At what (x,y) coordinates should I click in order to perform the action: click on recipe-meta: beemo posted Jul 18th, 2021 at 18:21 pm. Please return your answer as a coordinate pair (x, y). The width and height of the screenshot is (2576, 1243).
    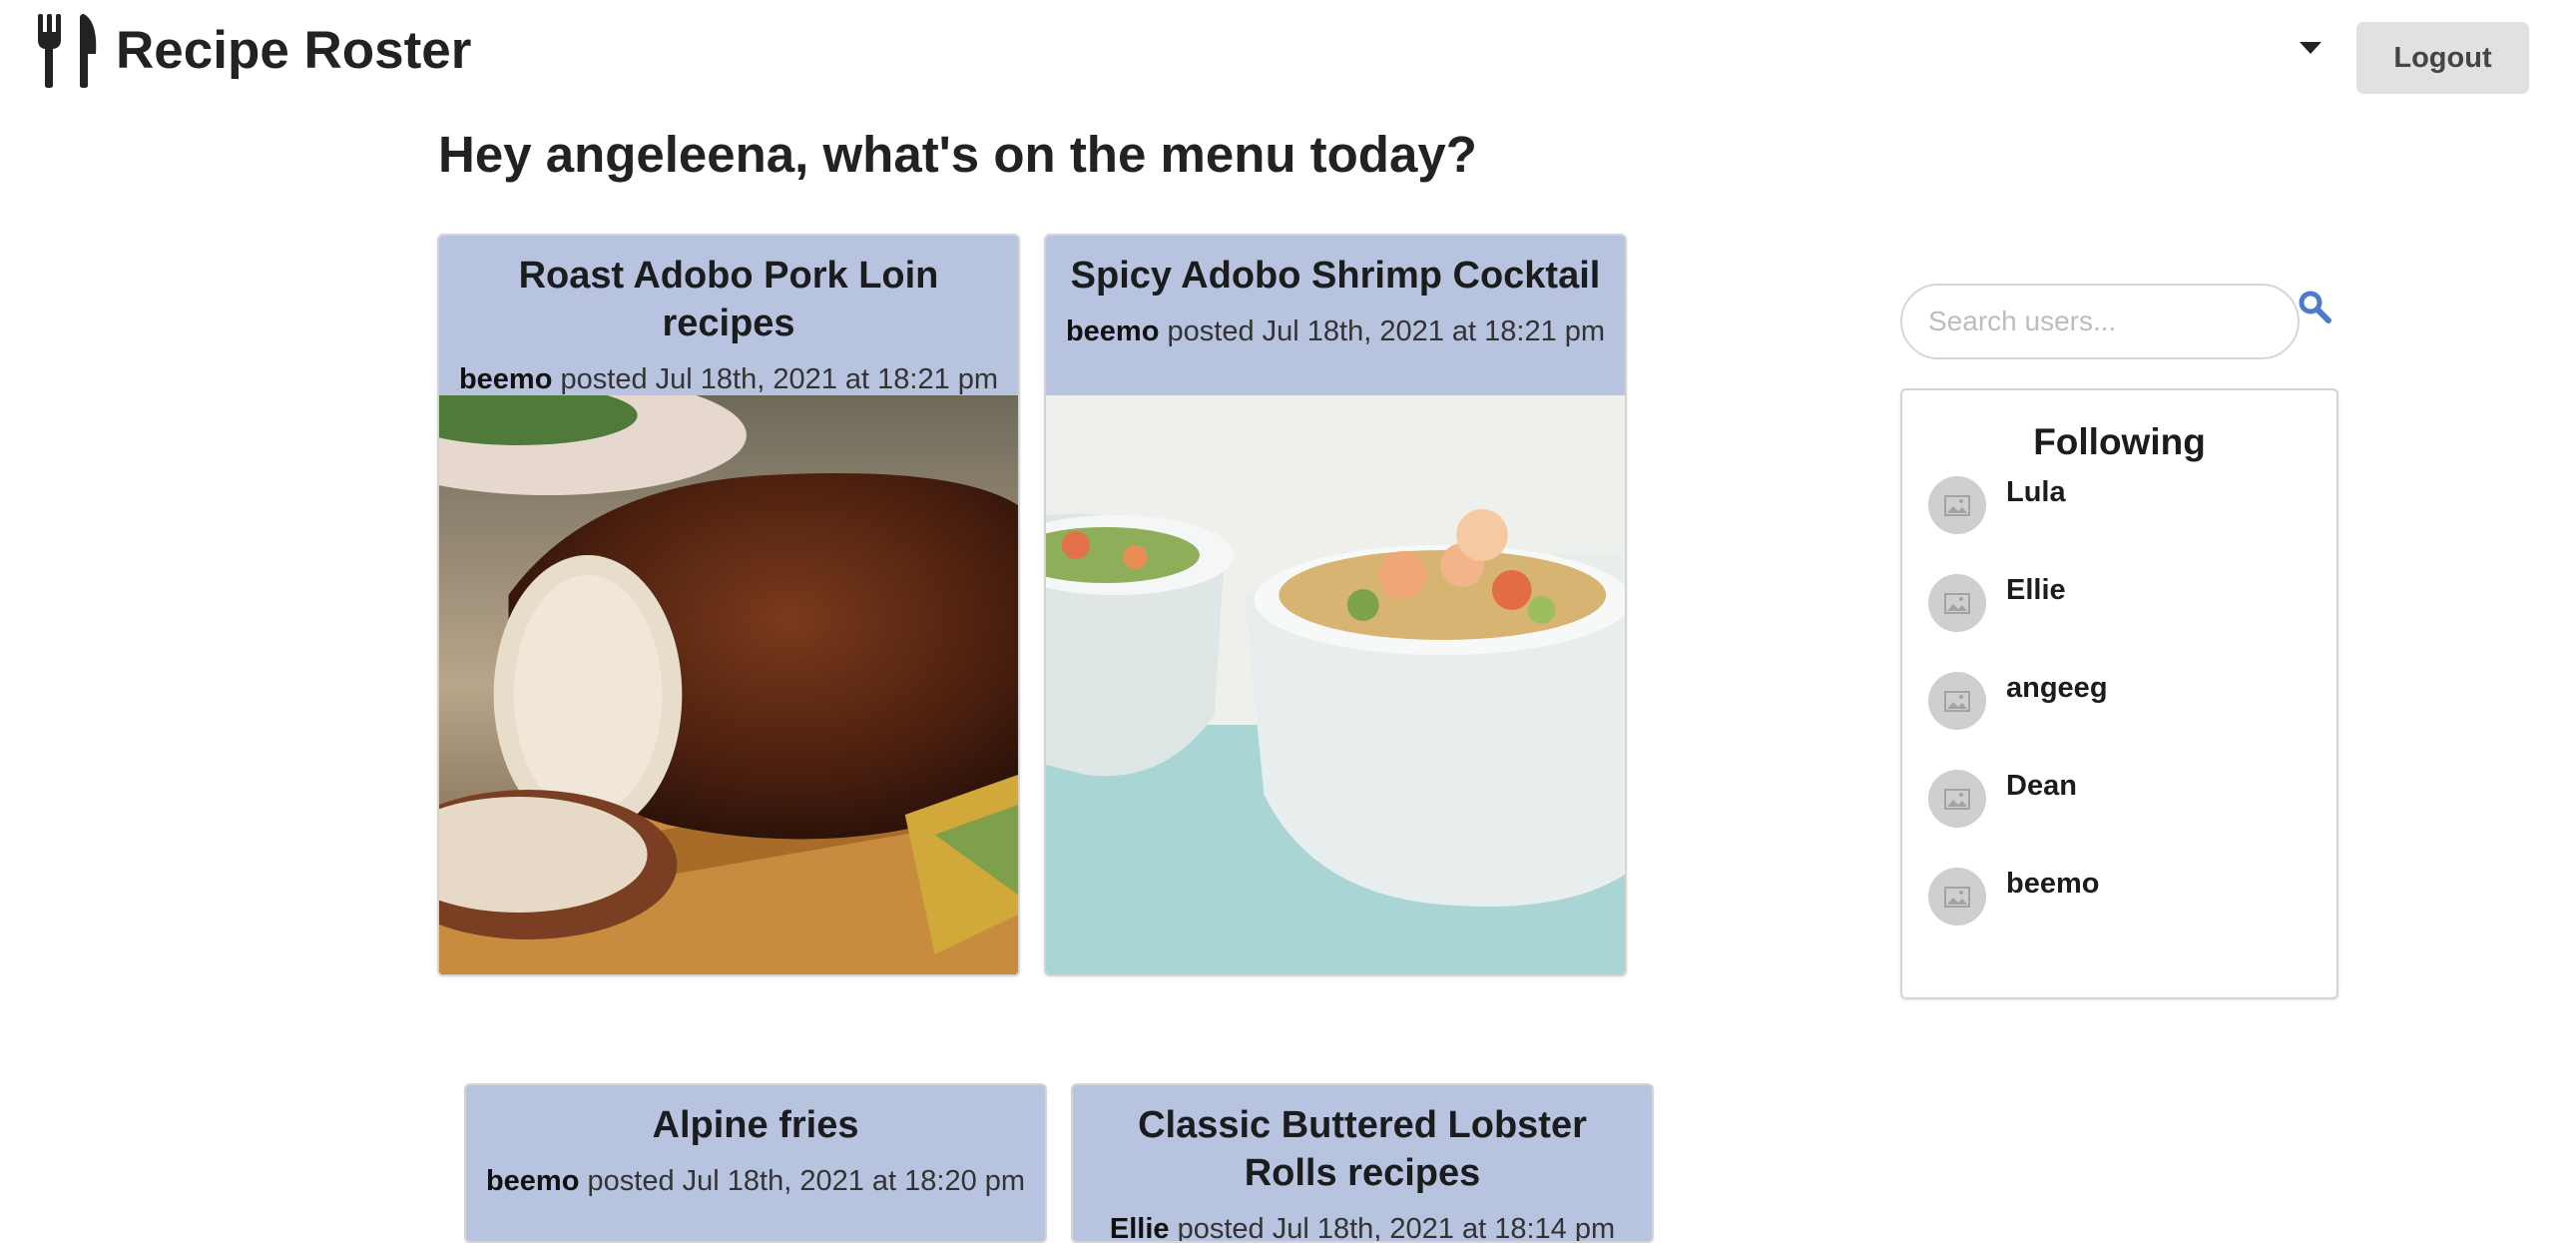
    Looking at the image, I should click on (1336, 337).